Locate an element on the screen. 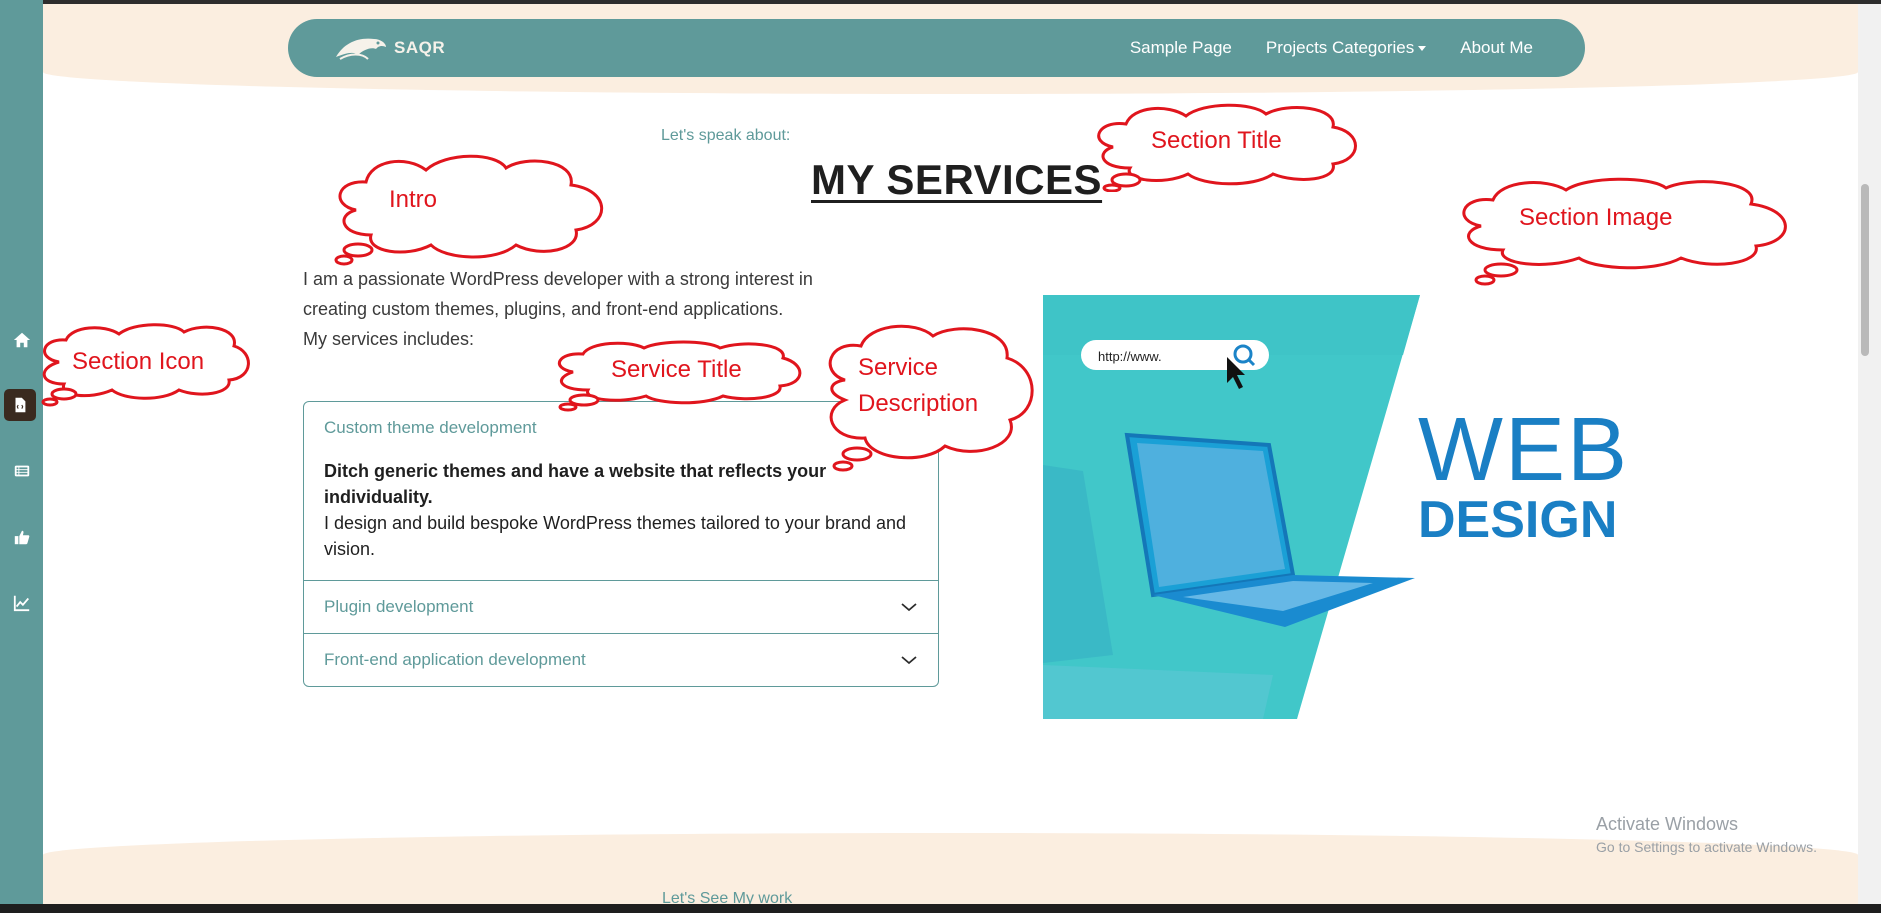  home-icon is located at coordinates (22, 340).